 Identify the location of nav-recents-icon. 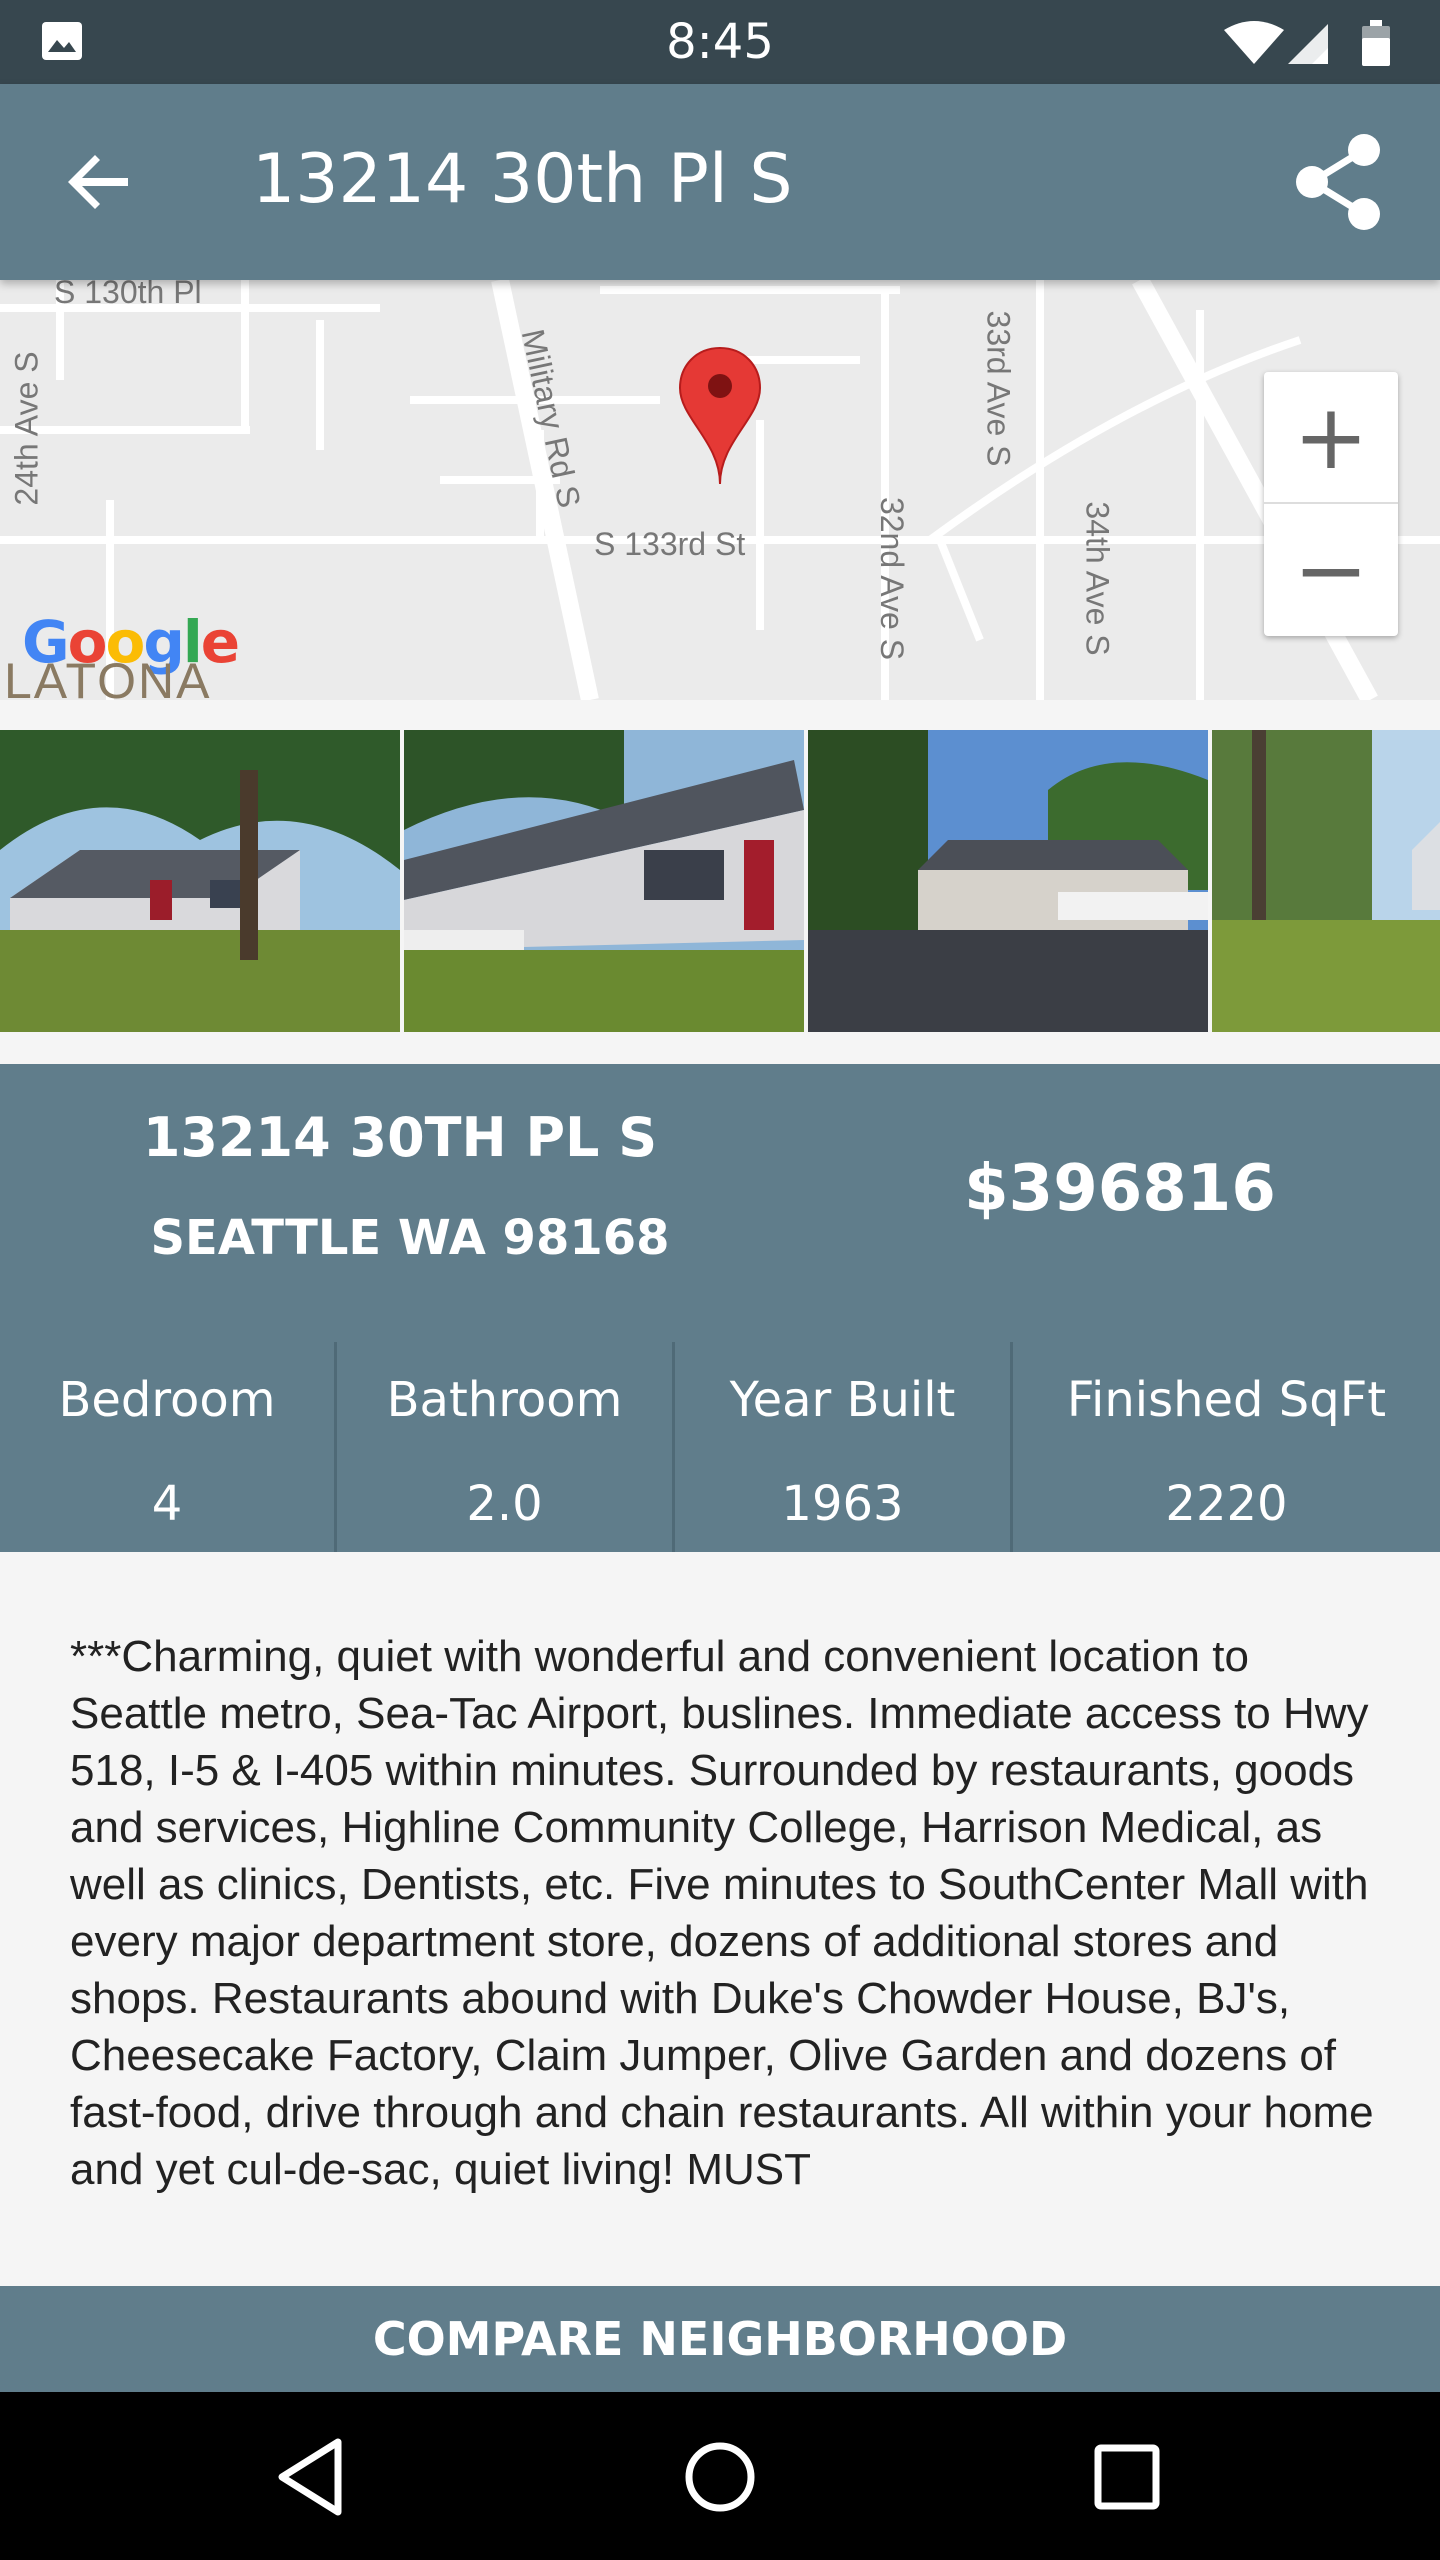
(1127, 2477).